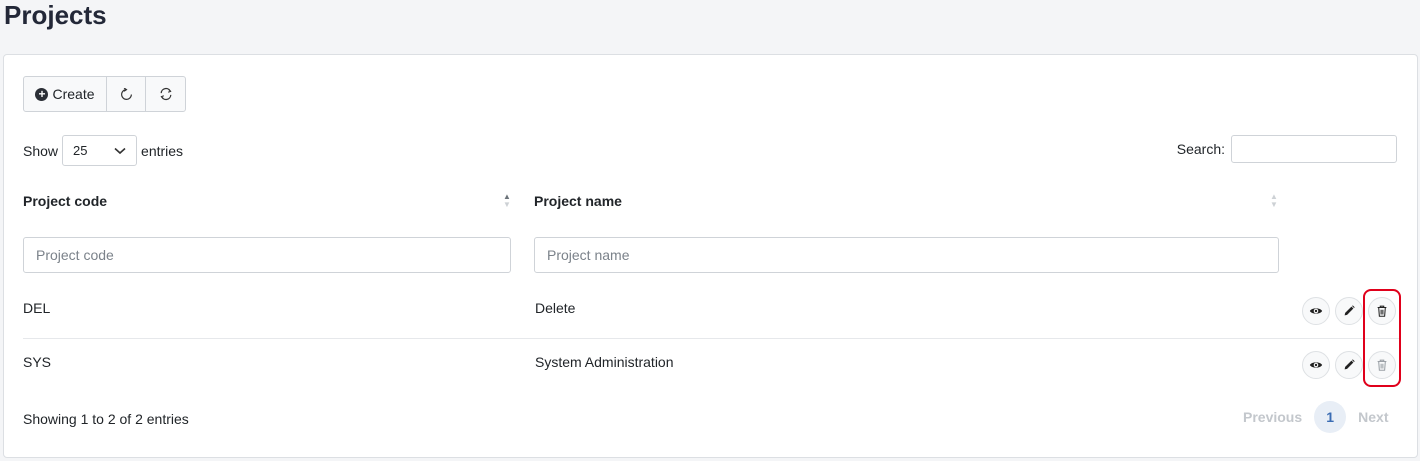  Describe the element at coordinates (1330, 417) in the screenshot. I see `page-number-button: 1` at that location.